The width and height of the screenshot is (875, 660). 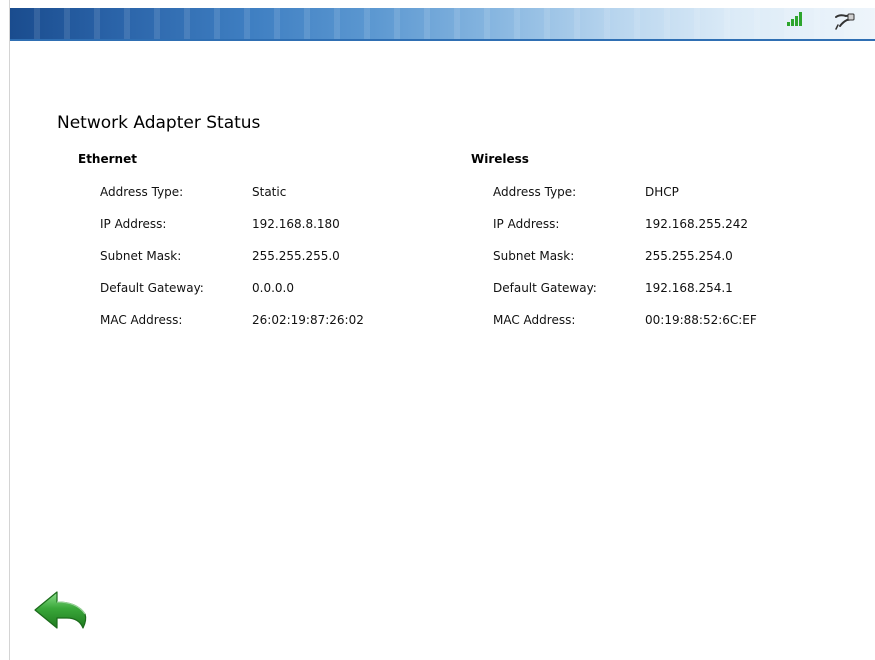 I want to click on wireless-address-type-row: Address Type: DHCP, so click(x=641, y=190).